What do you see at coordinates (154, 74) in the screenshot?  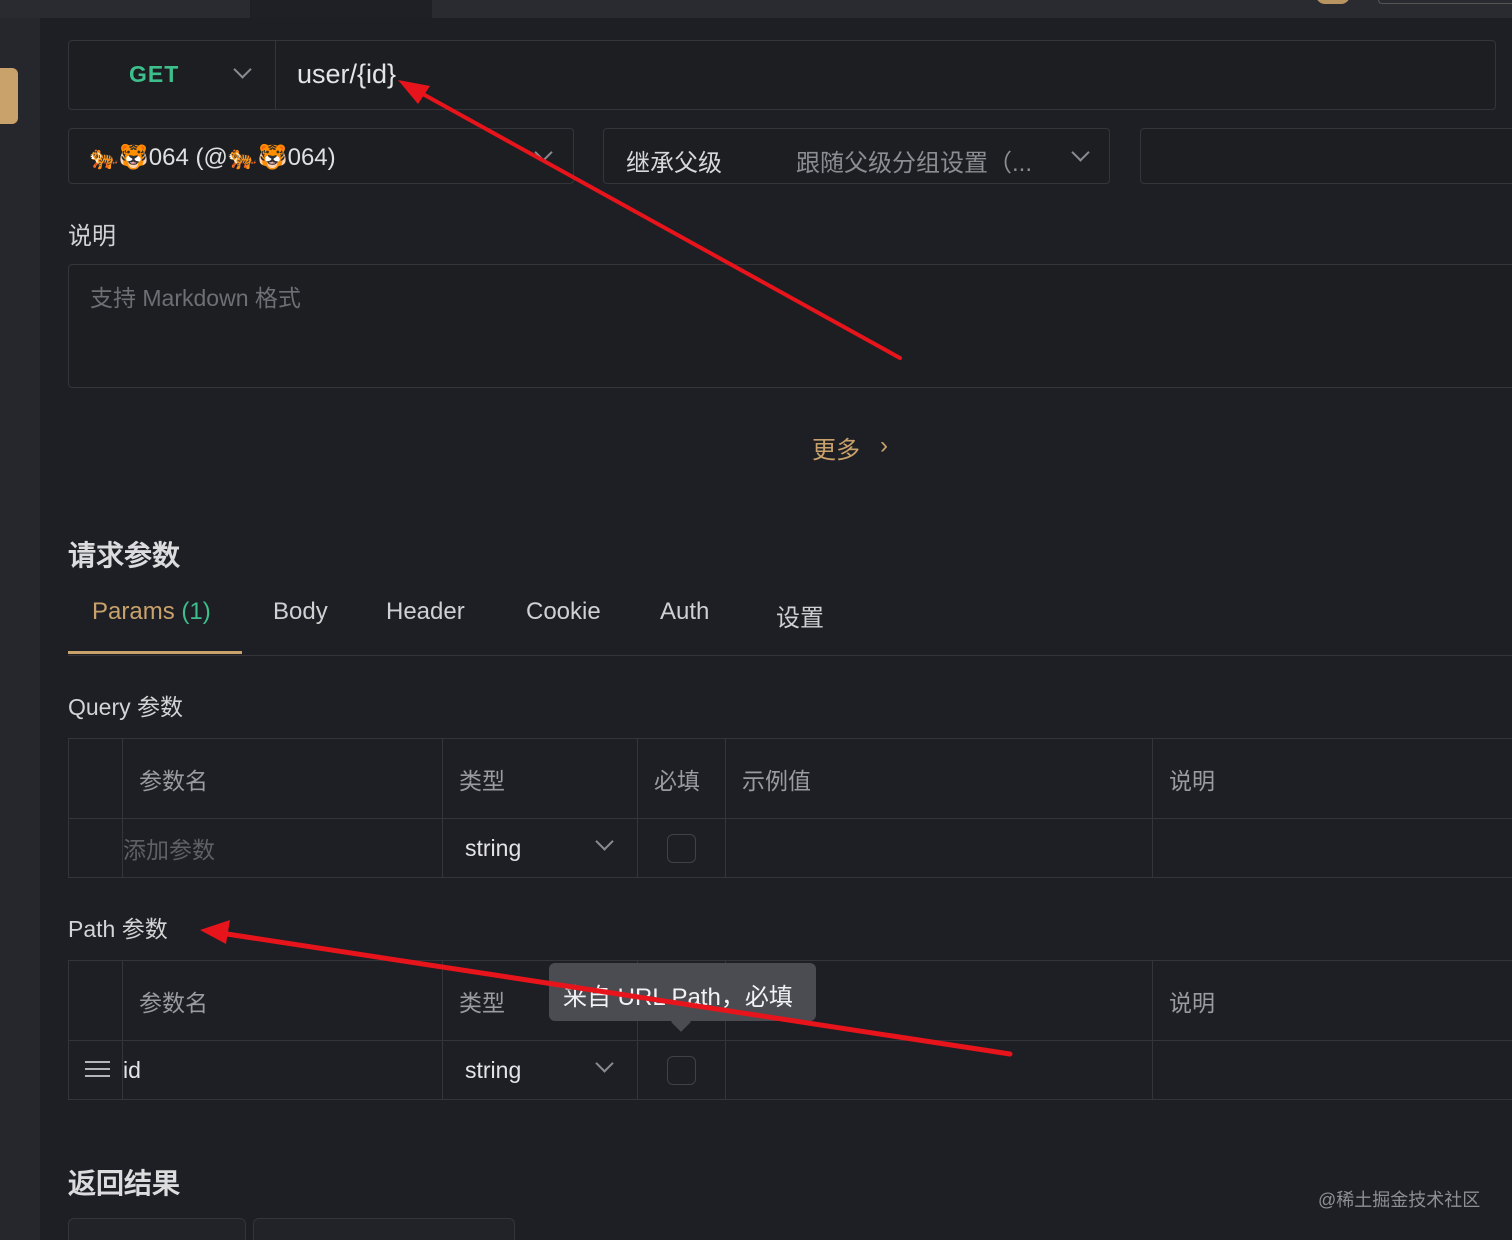 I see `method-select: GET` at bounding box center [154, 74].